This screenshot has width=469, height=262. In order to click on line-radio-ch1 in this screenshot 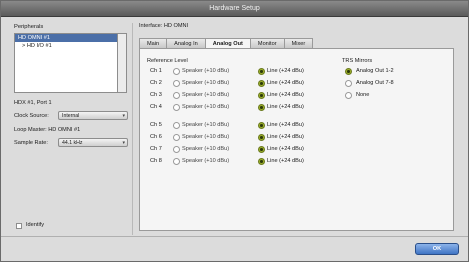, I will do `click(261, 71)`.